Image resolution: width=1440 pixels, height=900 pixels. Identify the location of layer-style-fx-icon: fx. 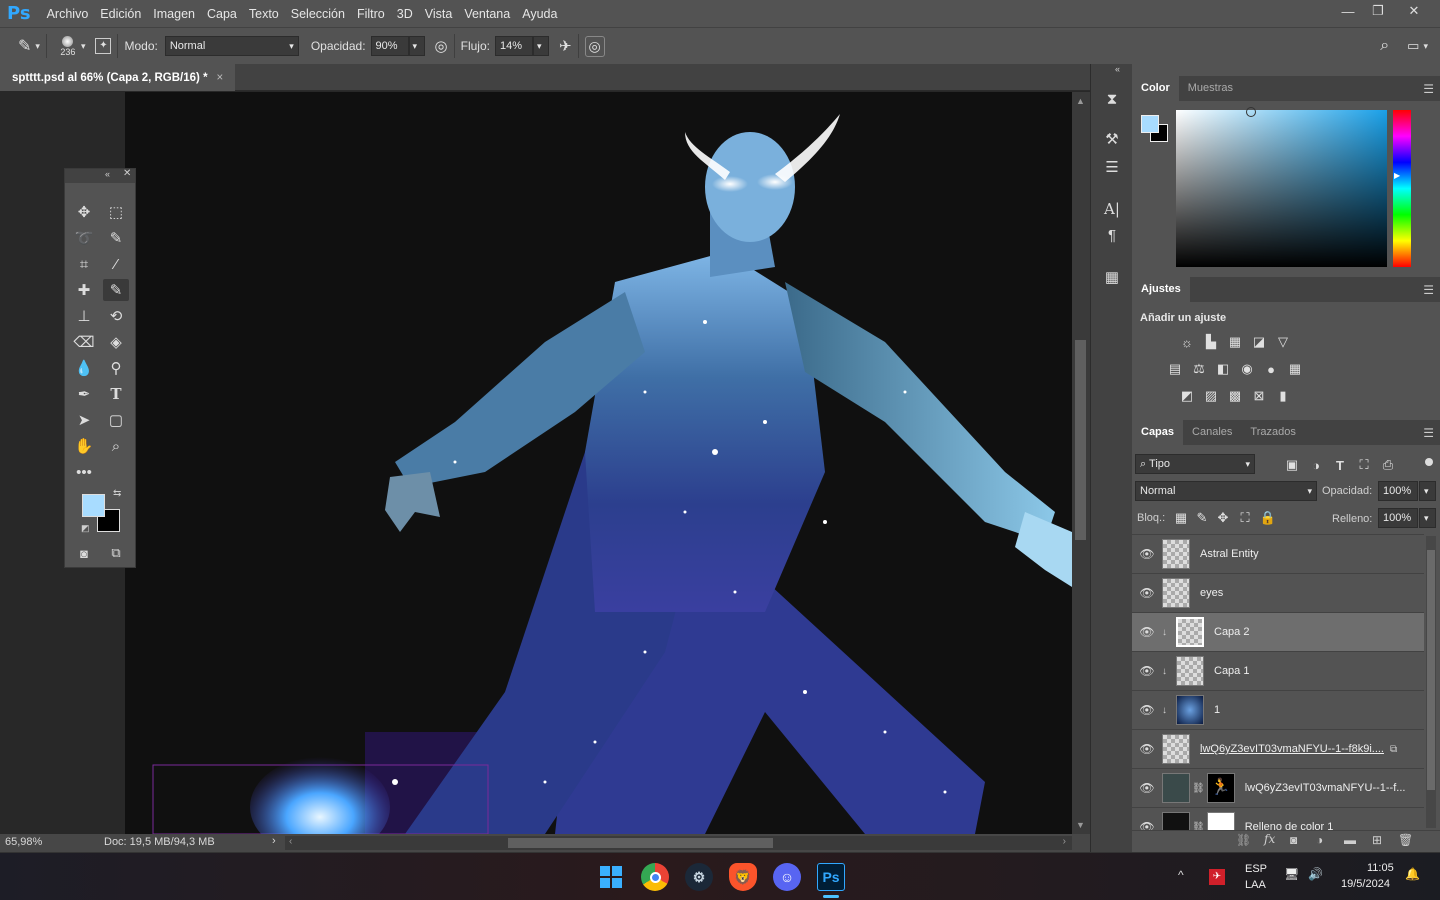
(1269, 839).